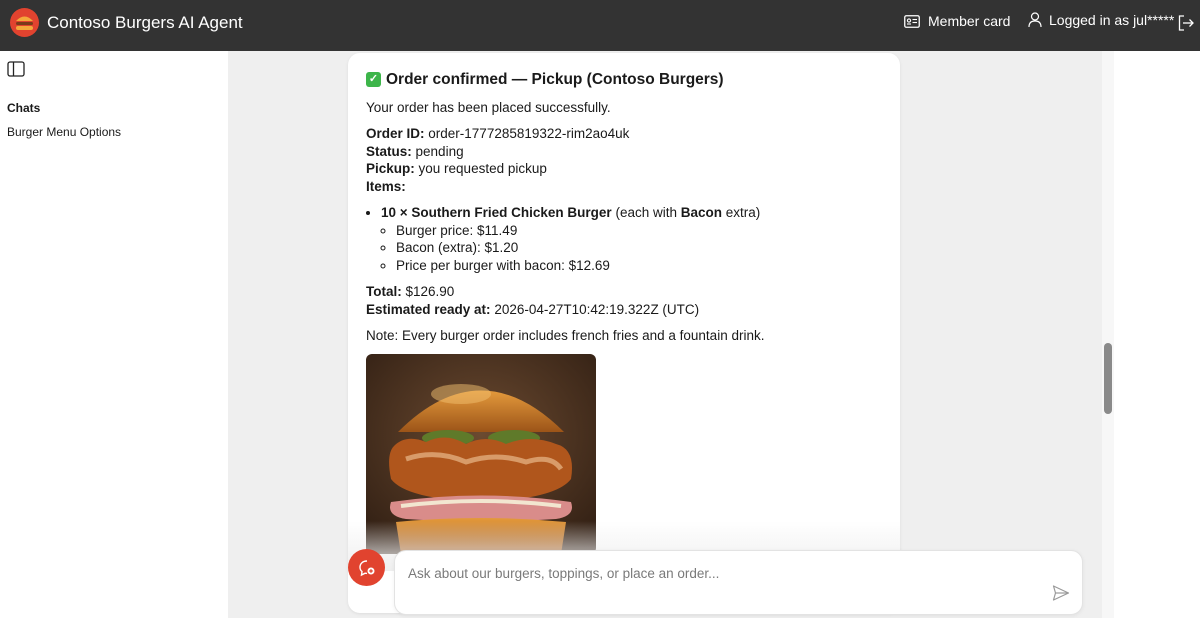 This screenshot has width=1200, height=618. What do you see at coordinates (743, 212) in the screenshot?
I see `item-extra: extra)` at bounding box center [743, 212].